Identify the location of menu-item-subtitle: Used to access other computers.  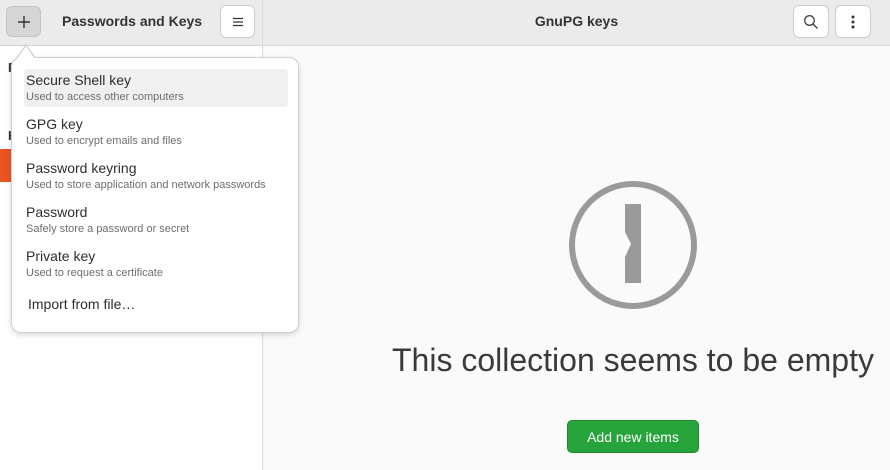
(105, 97).